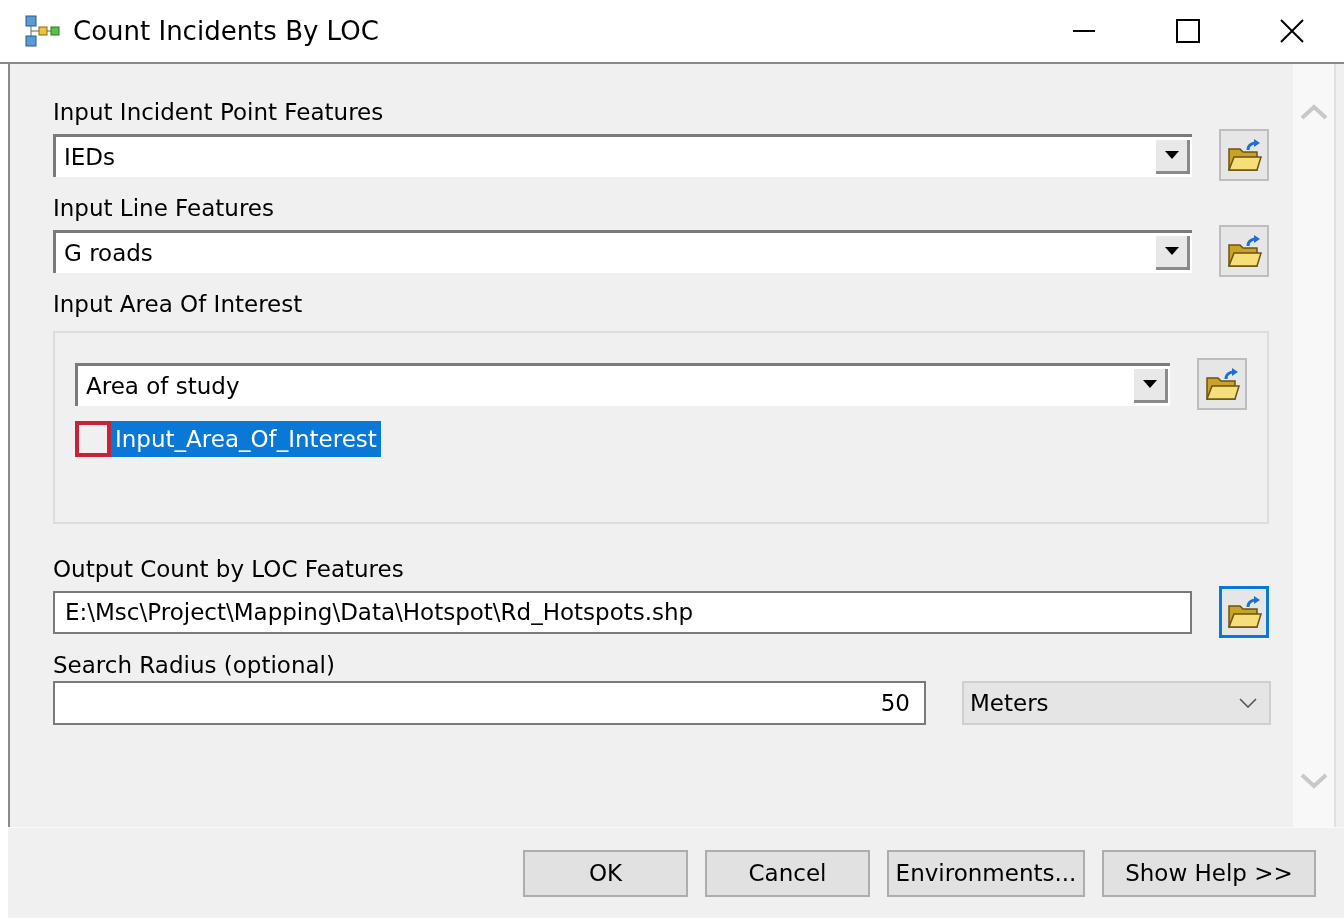 The image size is (1344, 919). What do you see at coordinates (622, 155) in the screenshot?
I see `dropdown-field: IEDs` at bounding box center [622, 155].